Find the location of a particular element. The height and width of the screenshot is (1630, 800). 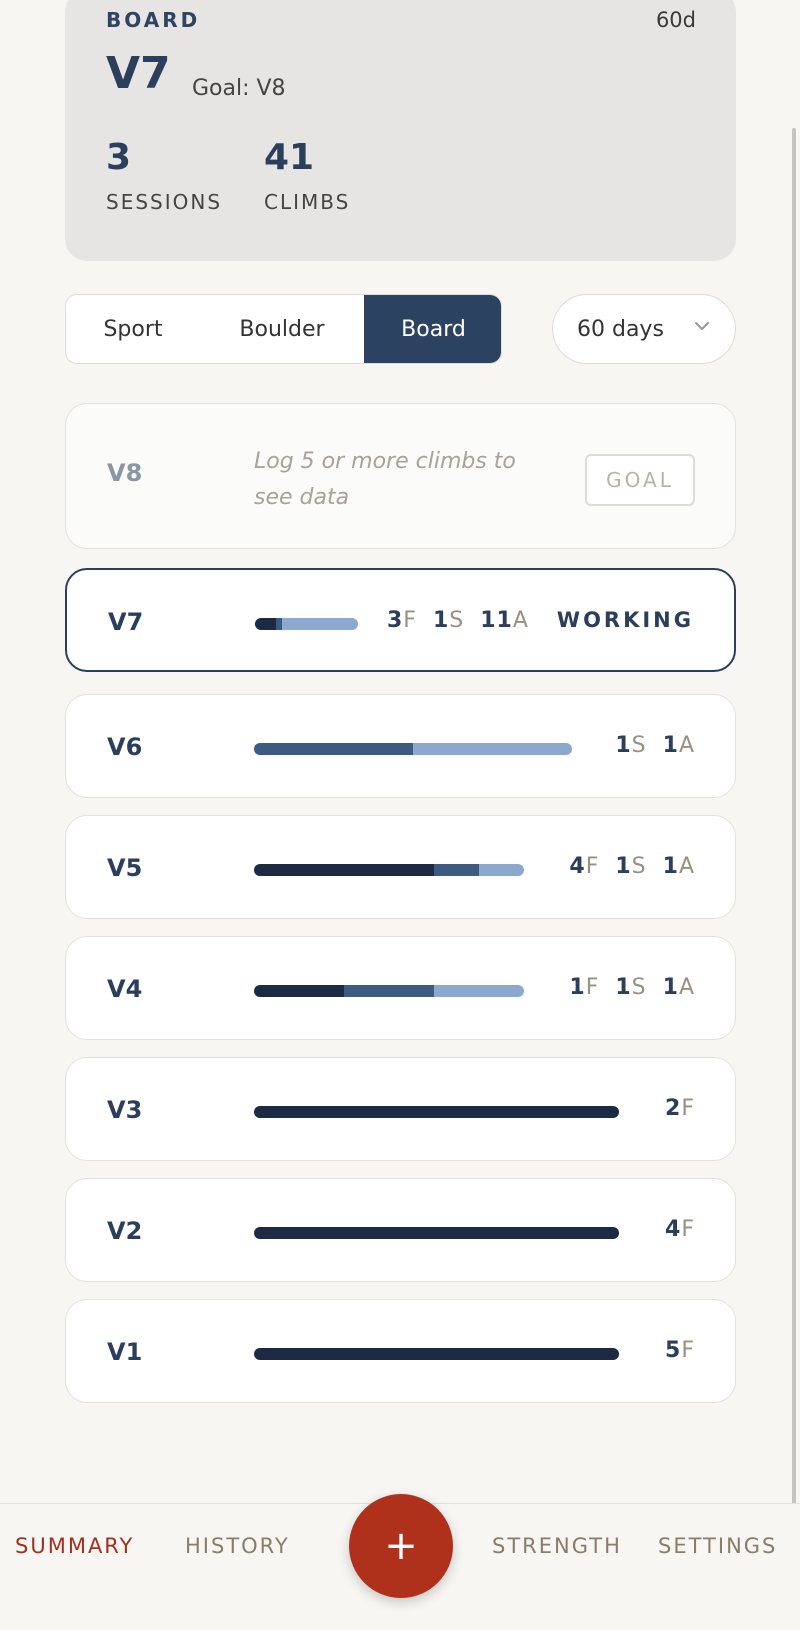

tab-boulder: Boulder is located at coordinates (282, 329).